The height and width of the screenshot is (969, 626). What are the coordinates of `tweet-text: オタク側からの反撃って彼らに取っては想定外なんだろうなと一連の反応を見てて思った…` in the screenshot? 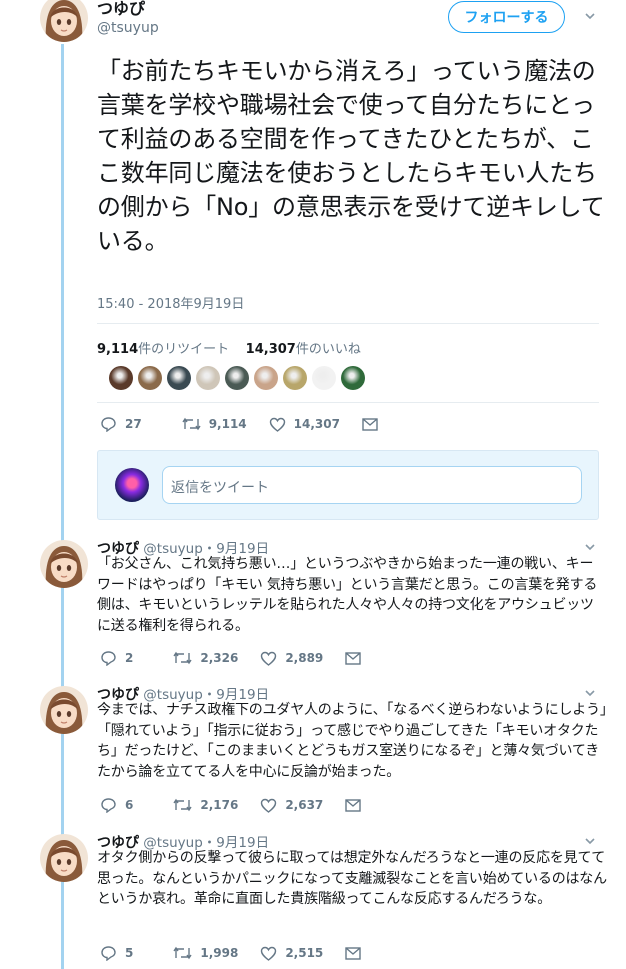 It's located at (352, 878).